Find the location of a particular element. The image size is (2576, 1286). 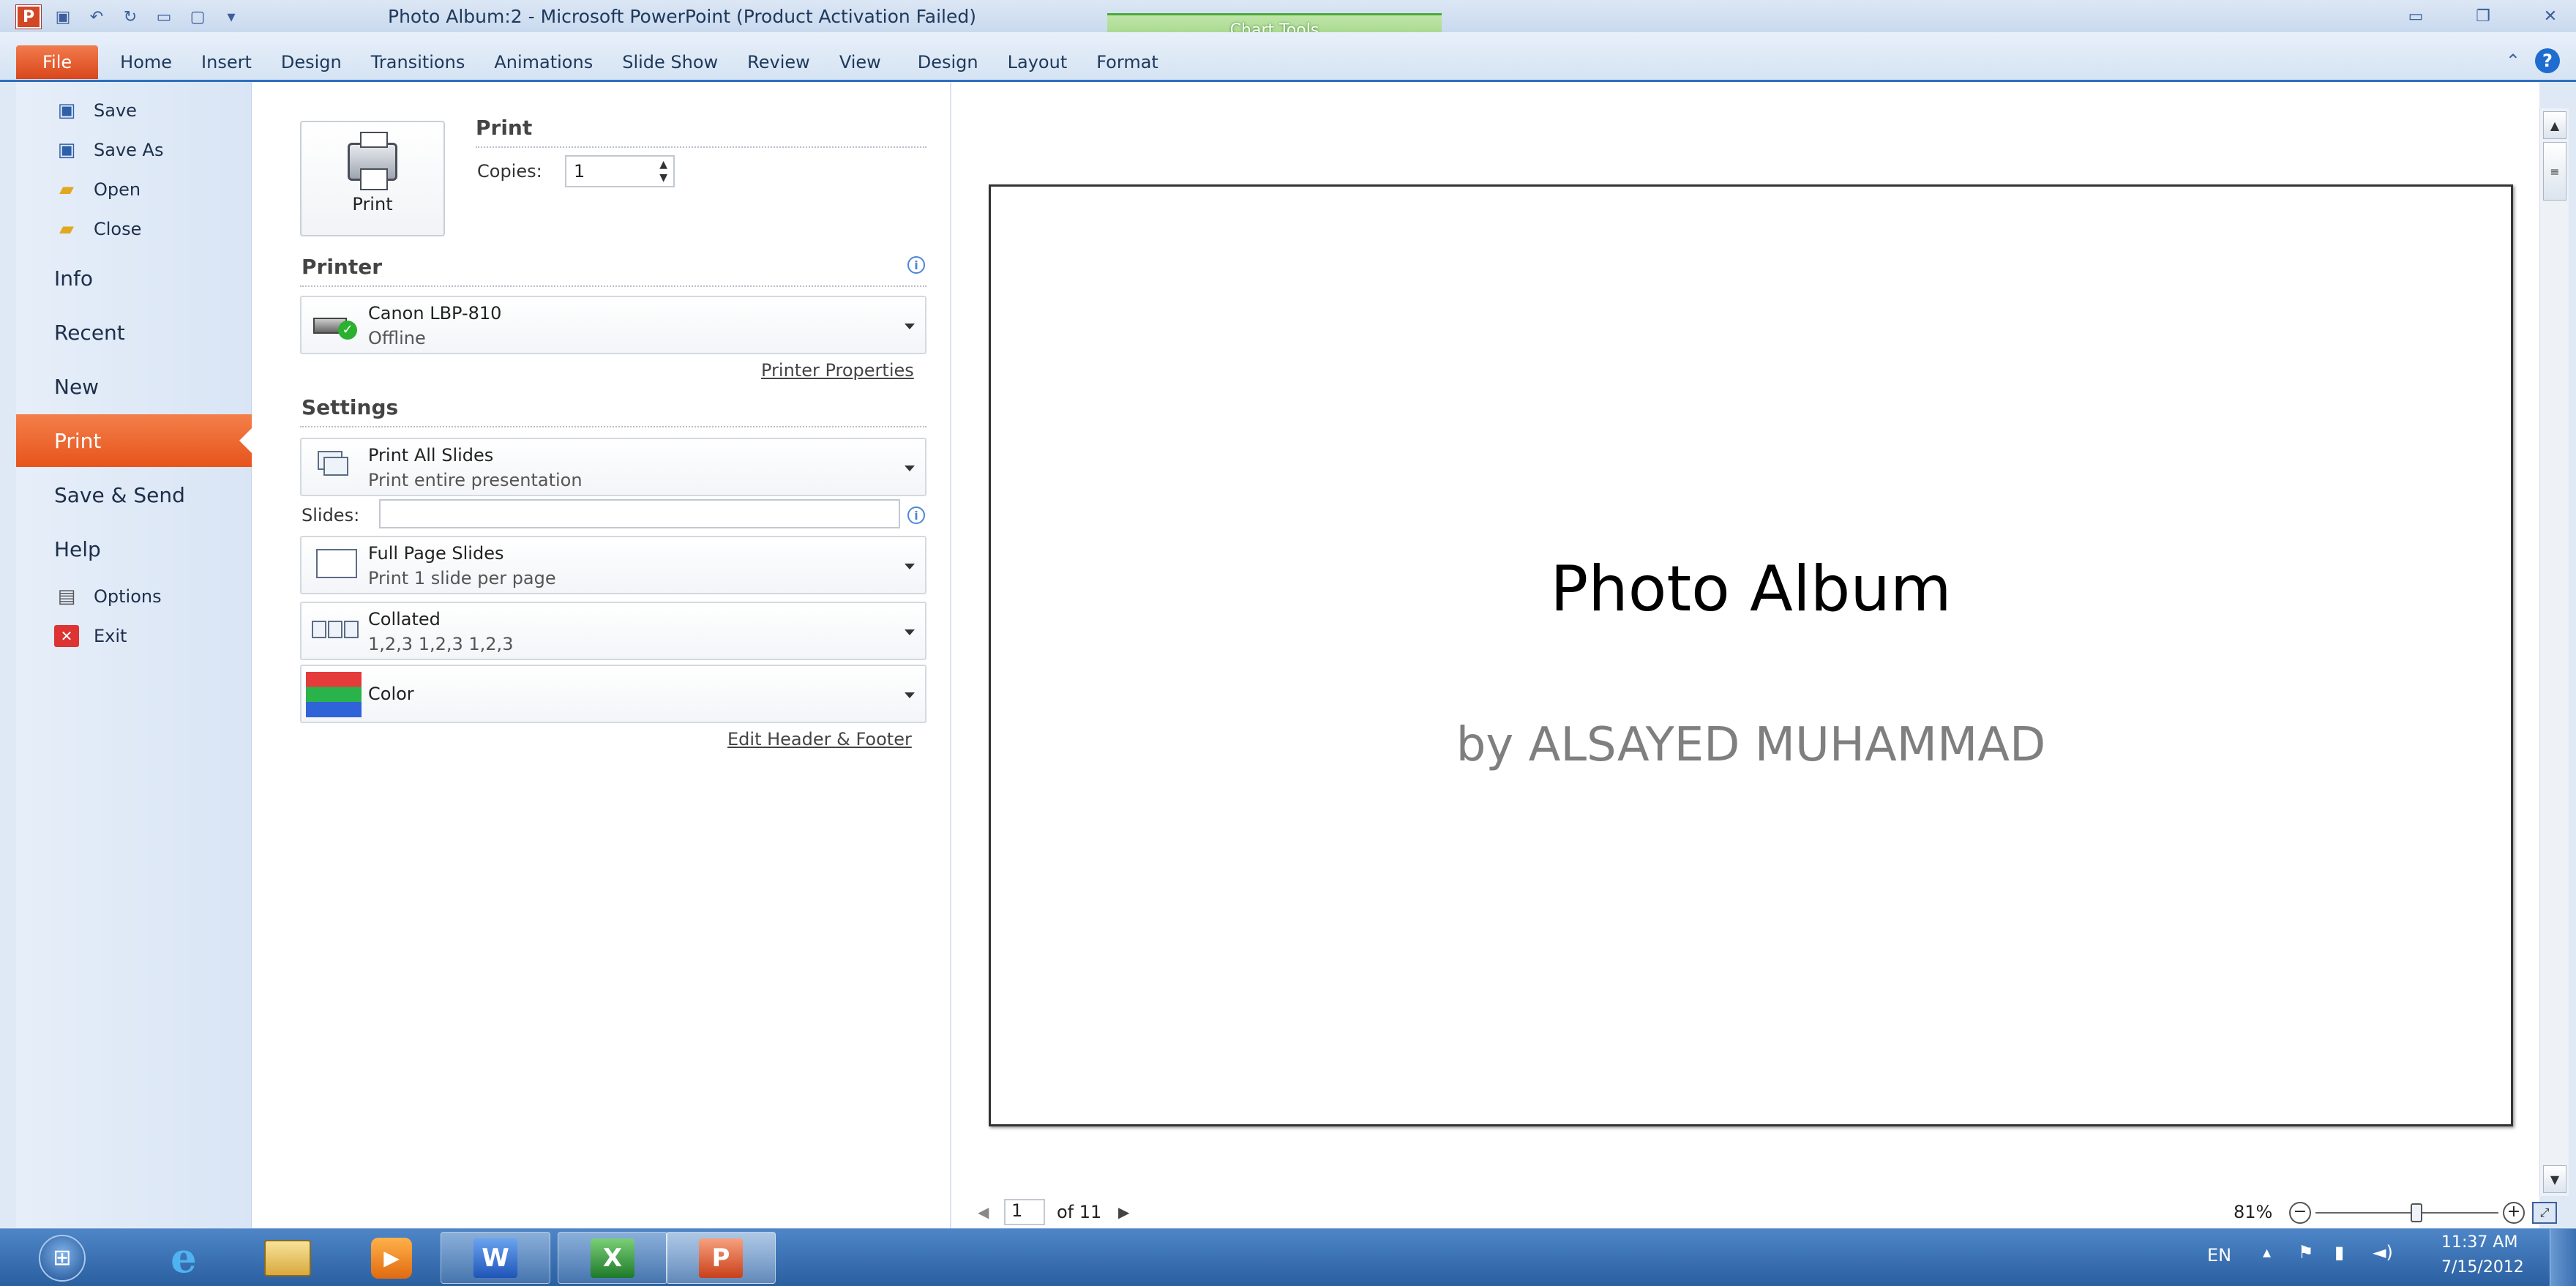

print-range-sub: Print entire presentation is located at coordinates (475, 480).